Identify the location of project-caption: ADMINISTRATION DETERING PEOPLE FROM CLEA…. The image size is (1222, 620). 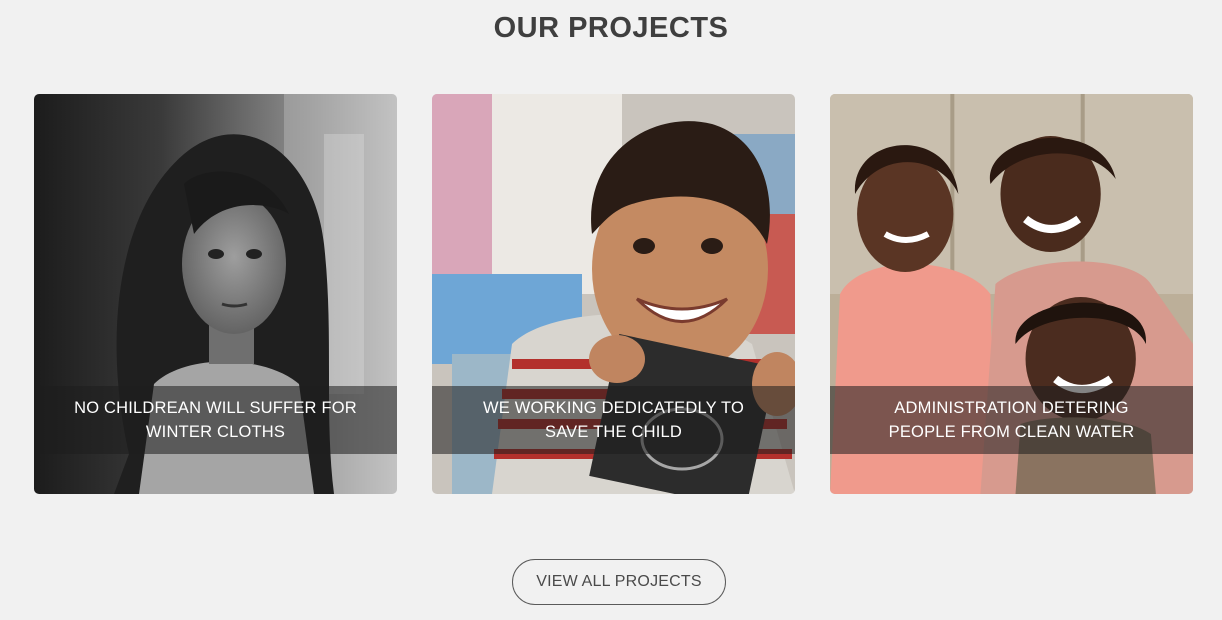
(1011, 420).